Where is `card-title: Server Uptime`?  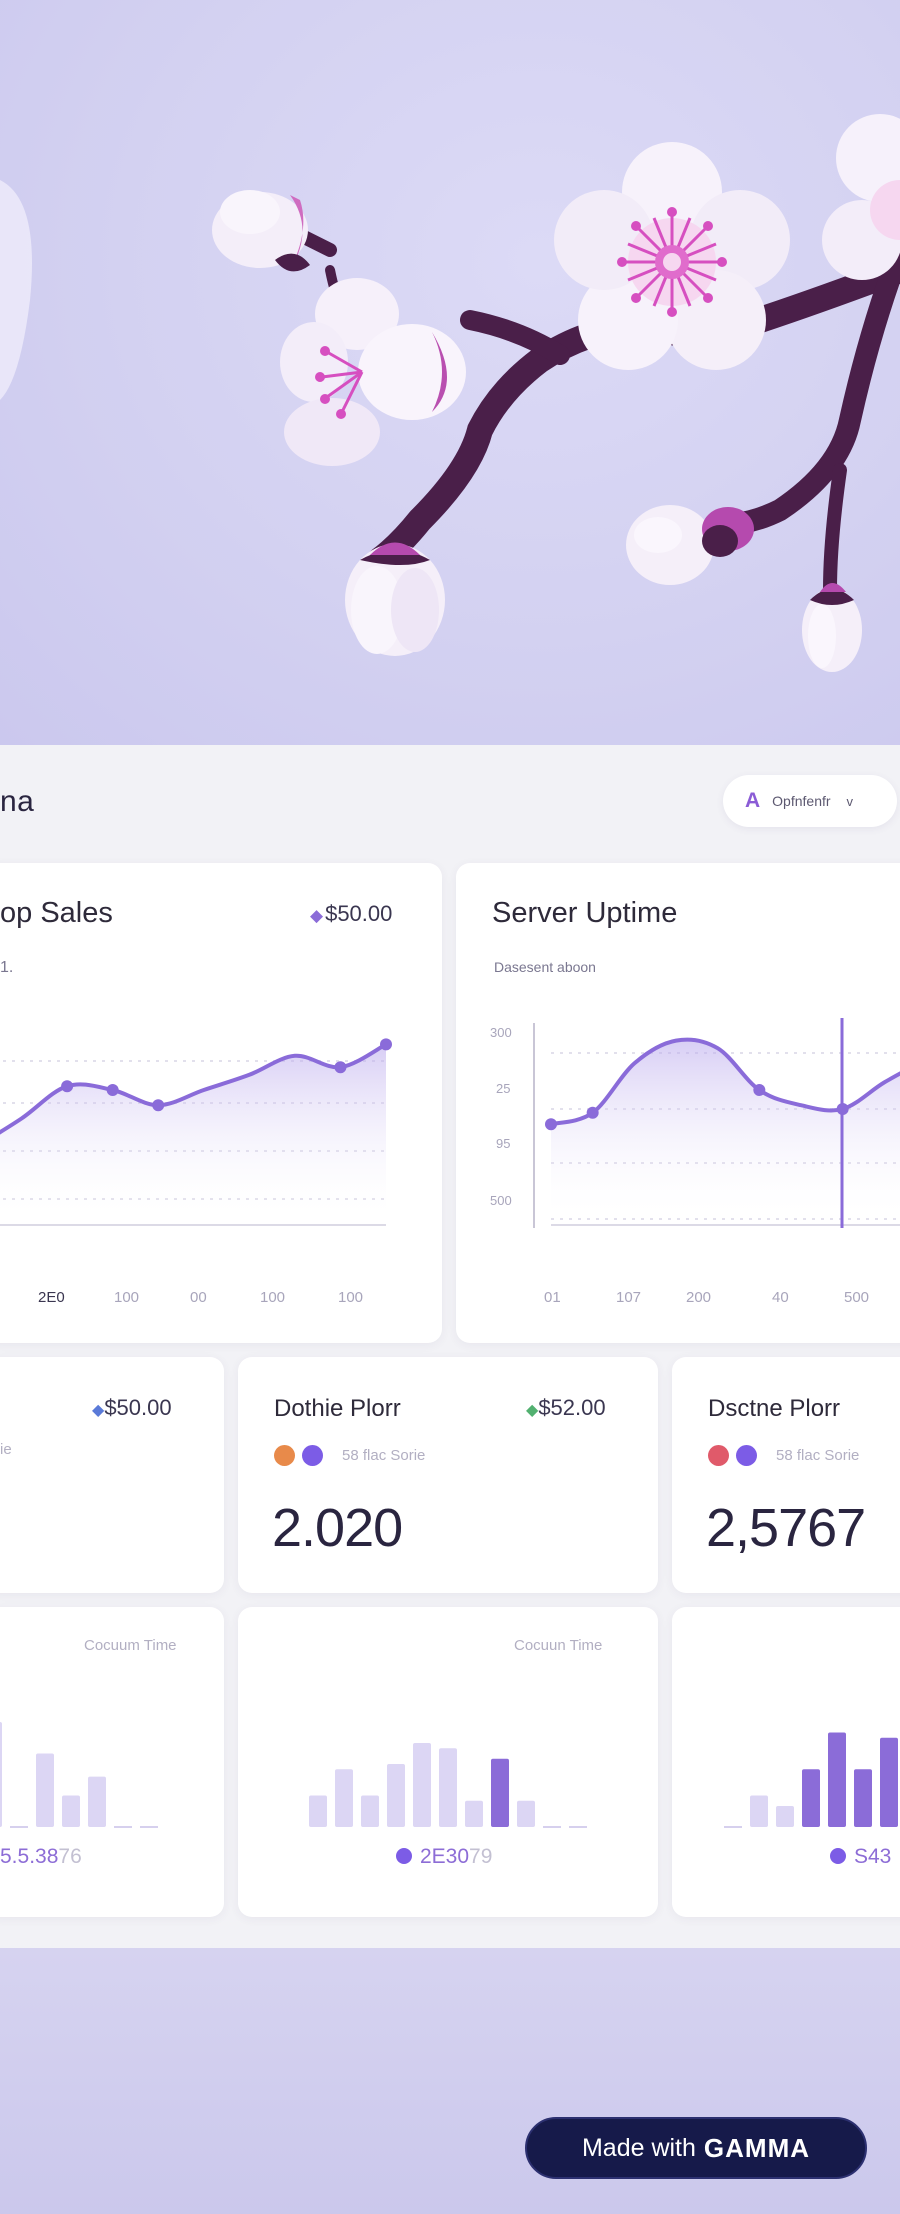
card-title: Server Uptime is located at coordinates (585, 913).